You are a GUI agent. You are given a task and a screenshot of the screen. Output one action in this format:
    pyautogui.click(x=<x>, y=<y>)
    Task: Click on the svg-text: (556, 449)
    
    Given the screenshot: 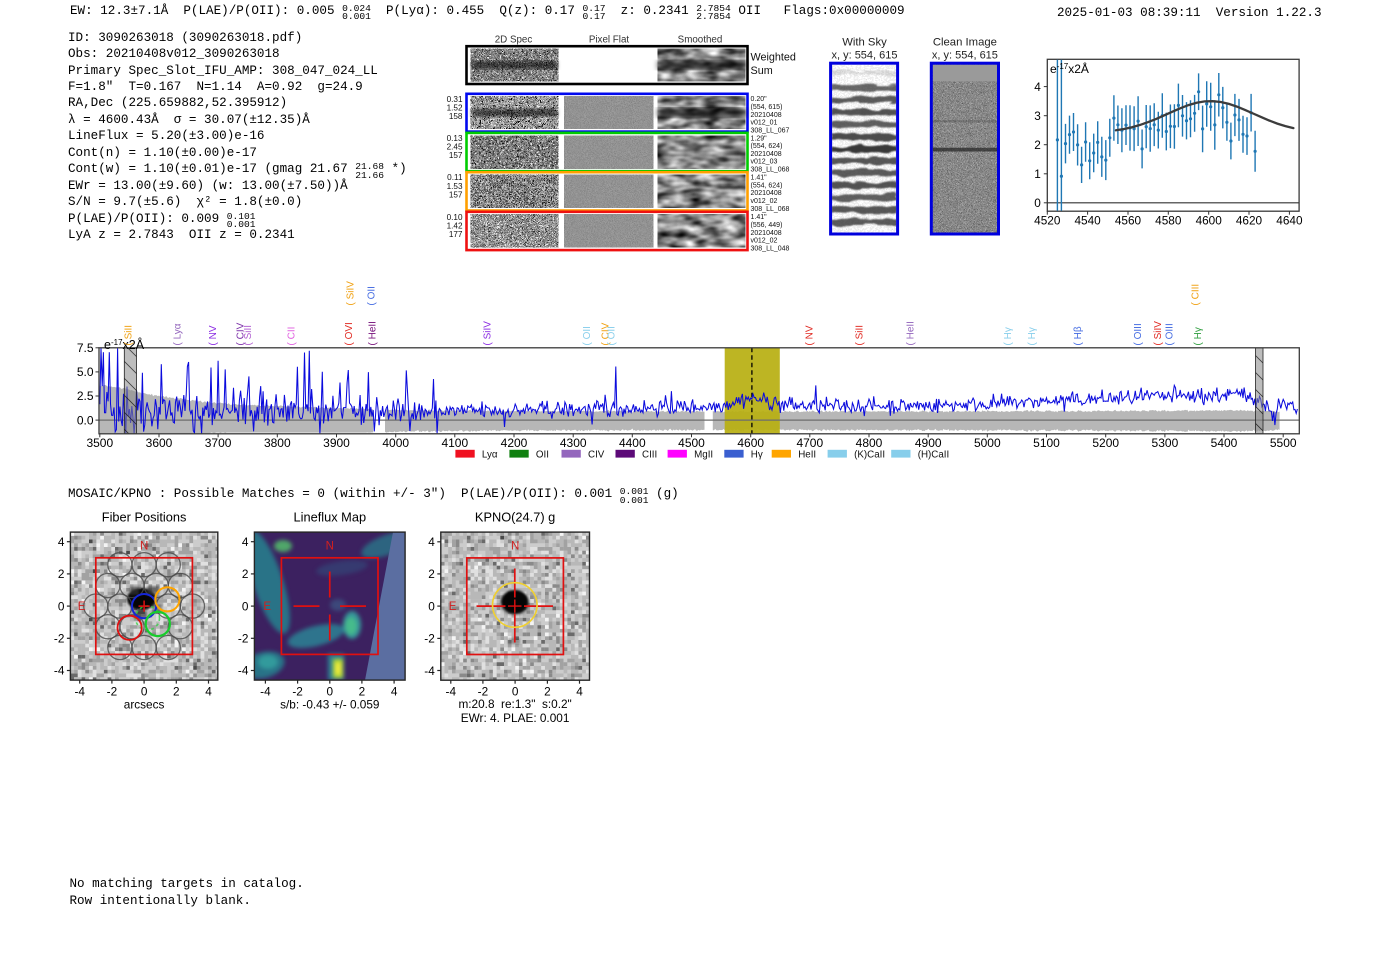 What is the action you would take?
    pyautogui.click(x=767, y=225)
    